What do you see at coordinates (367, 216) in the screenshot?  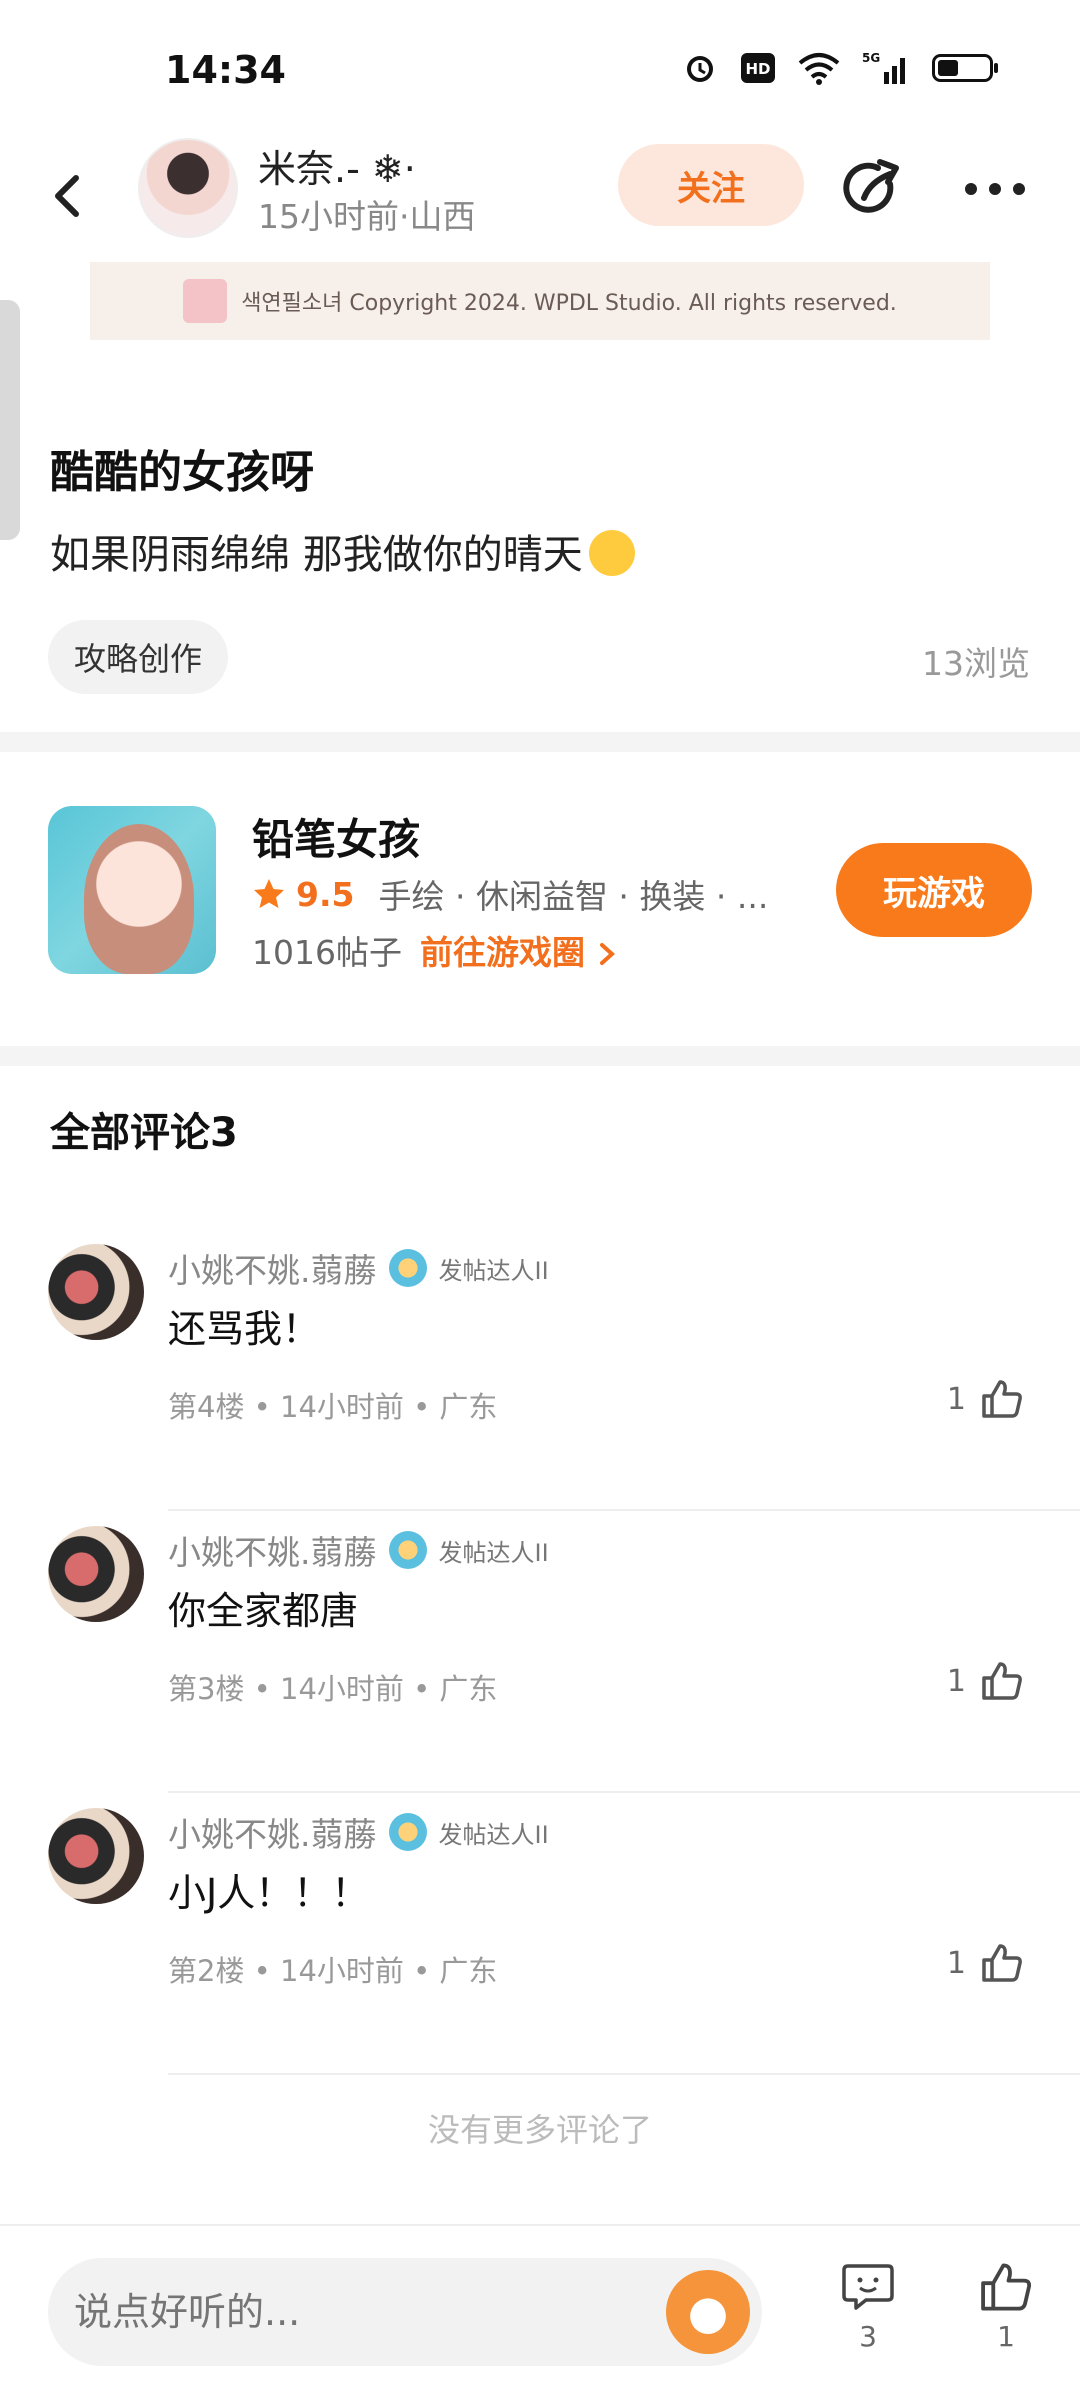 I see `author-meta: 15小时前·山西` at bounding box center [367, 216].